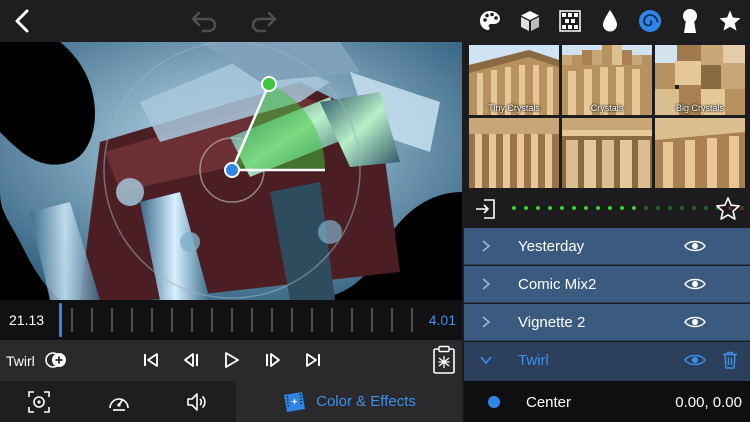 This screenshot has width=750, height=422. What do you see at coordinates (570, 21) in the screenshot?
I see `tool-pattern` at bounding box center [570, 21].